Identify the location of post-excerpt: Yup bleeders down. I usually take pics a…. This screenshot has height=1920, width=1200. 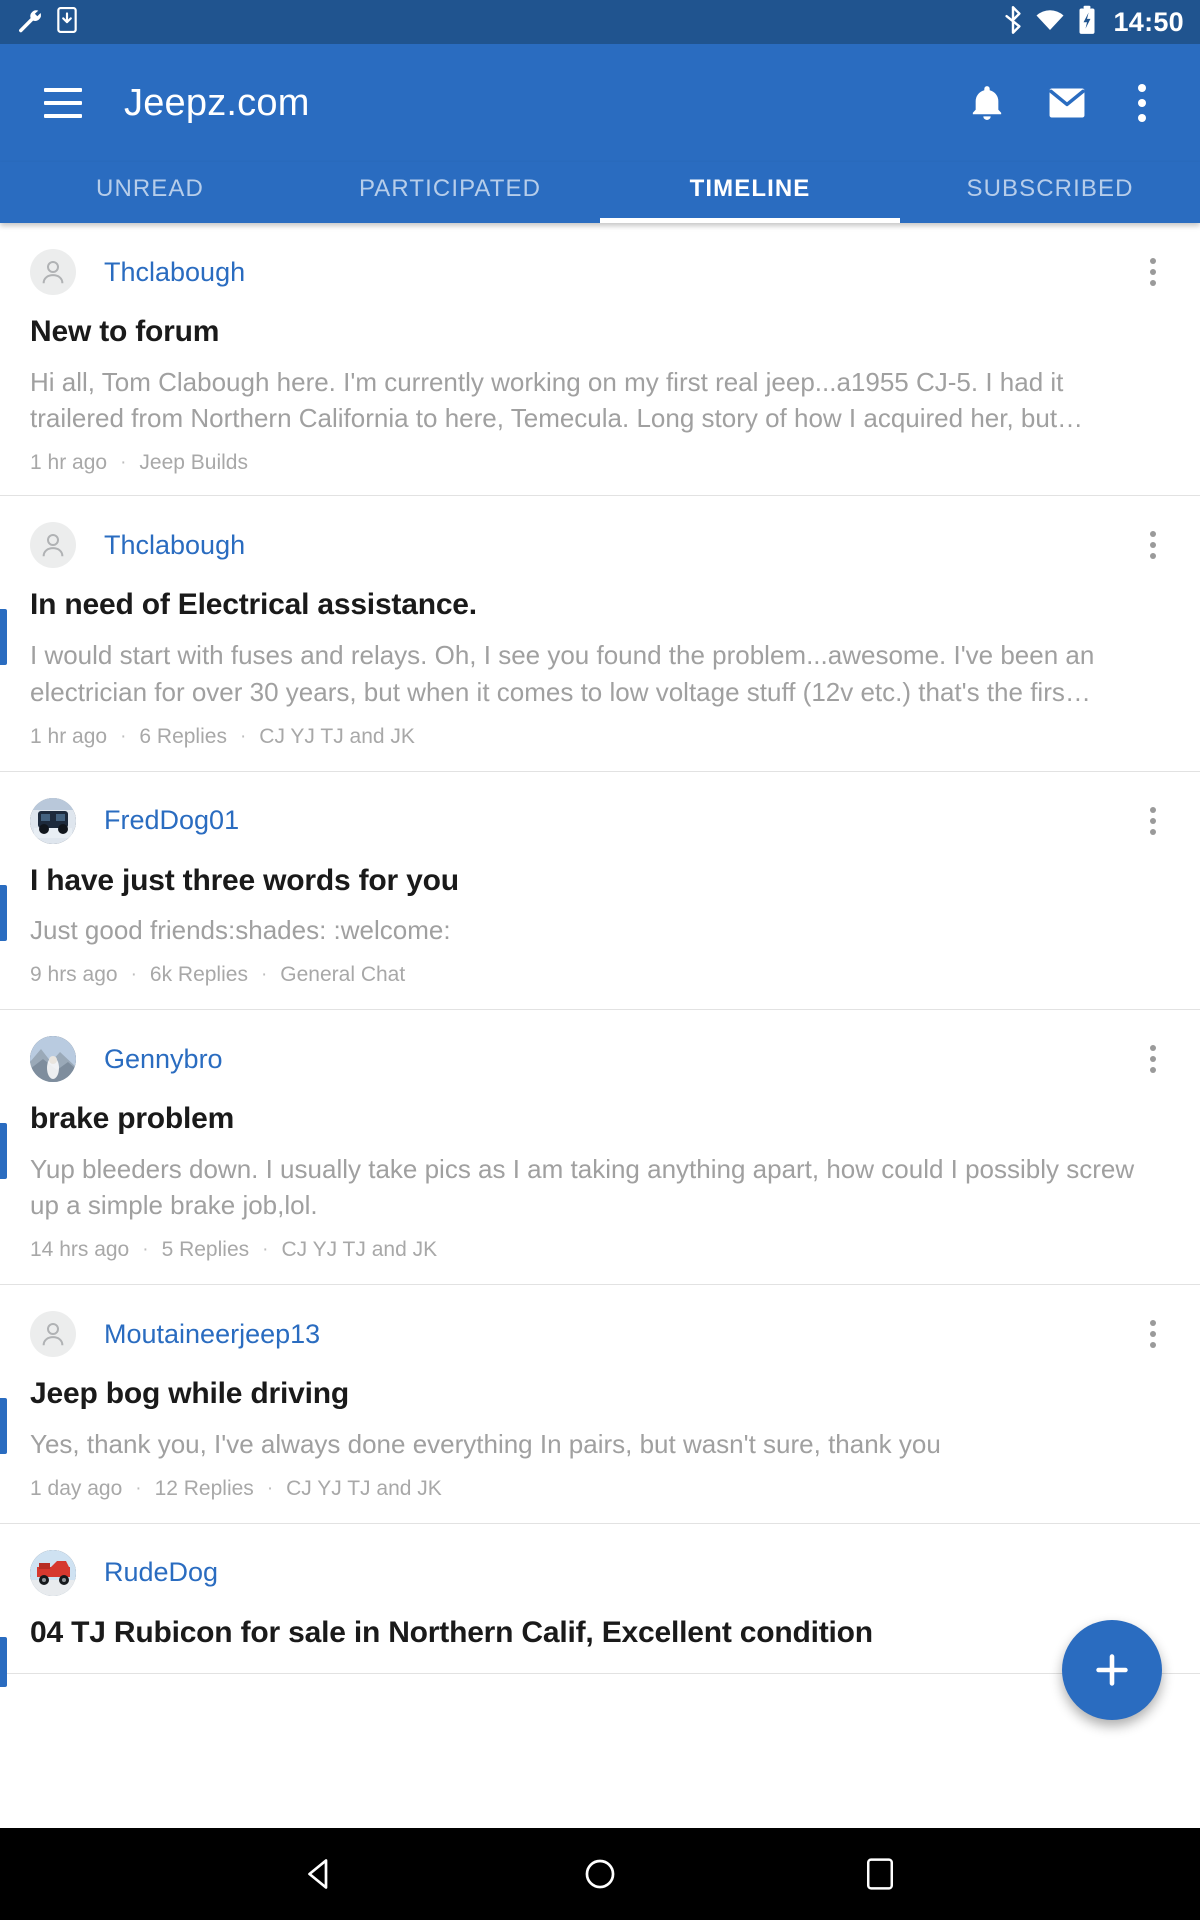
(582, 1187).